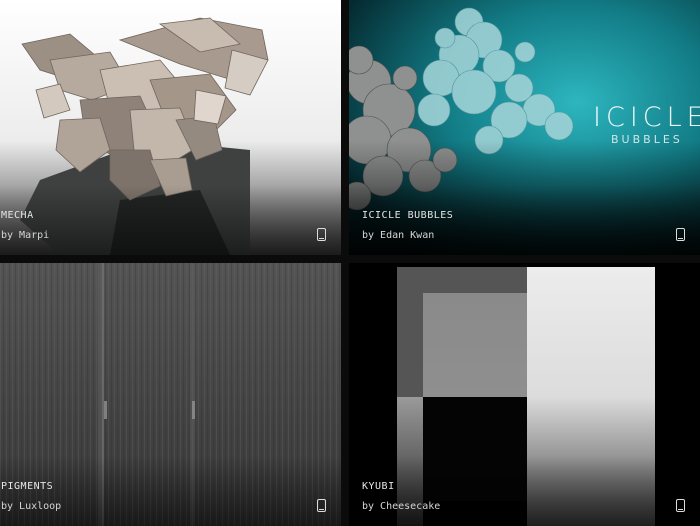  I want to click on experiment-title: MECHA, so click(17, 215).